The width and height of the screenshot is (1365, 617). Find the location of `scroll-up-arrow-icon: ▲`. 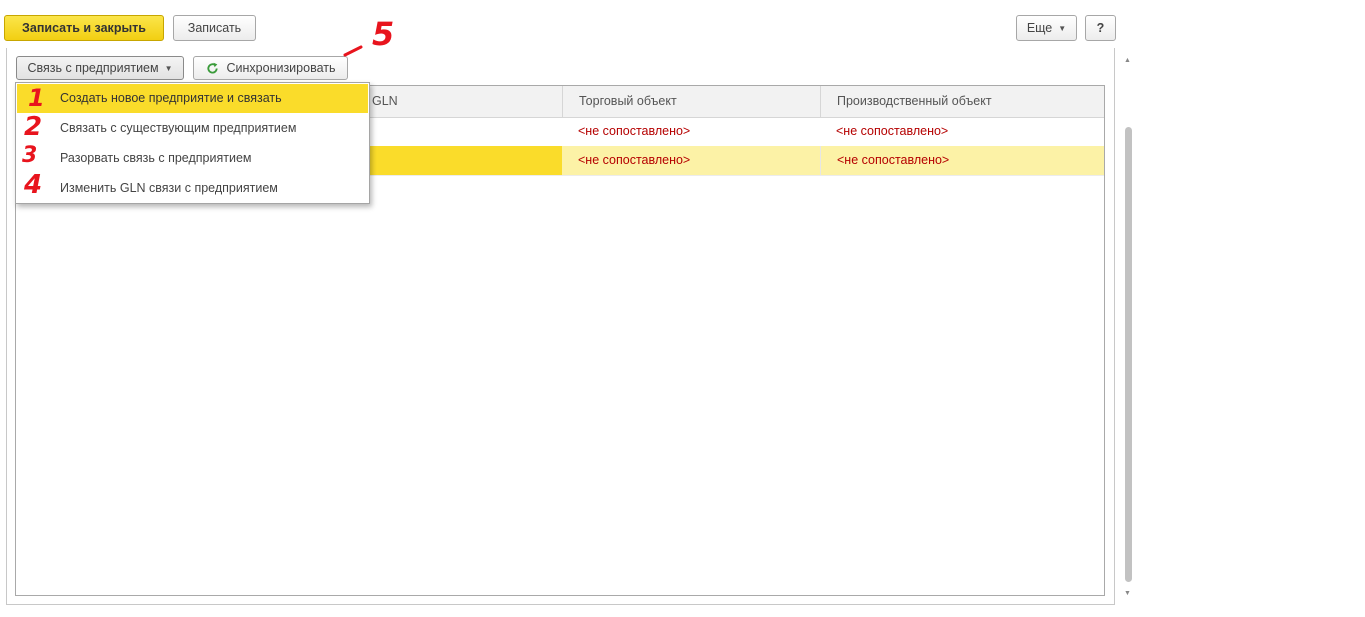

scroll-up-arrow-icon: ▲ is located at coordinates (1127, 60).